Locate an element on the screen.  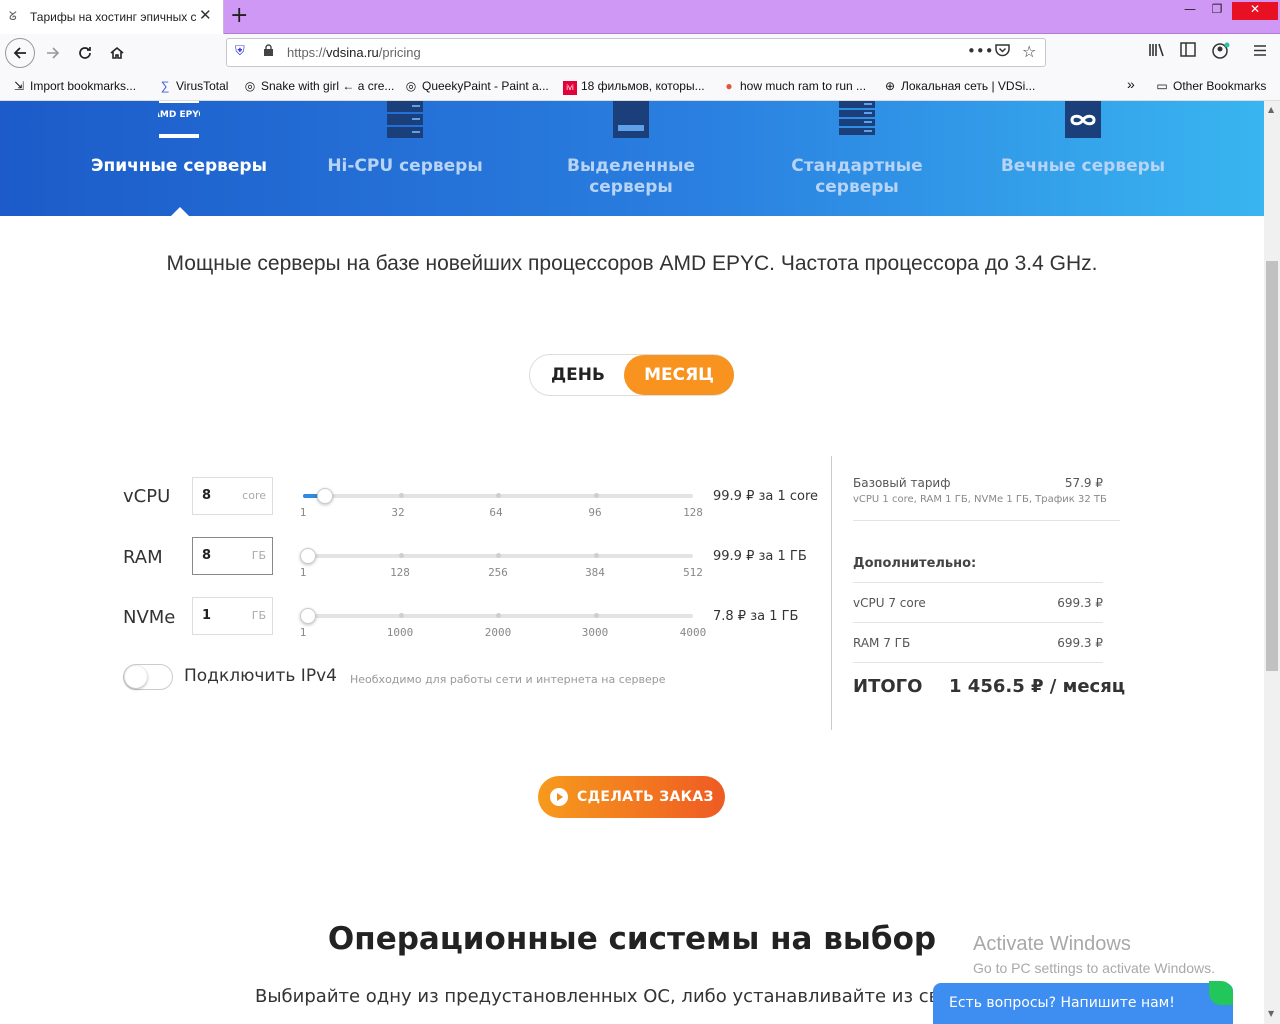
vcpu-label: vCPU is located at coordinates (147, 496).